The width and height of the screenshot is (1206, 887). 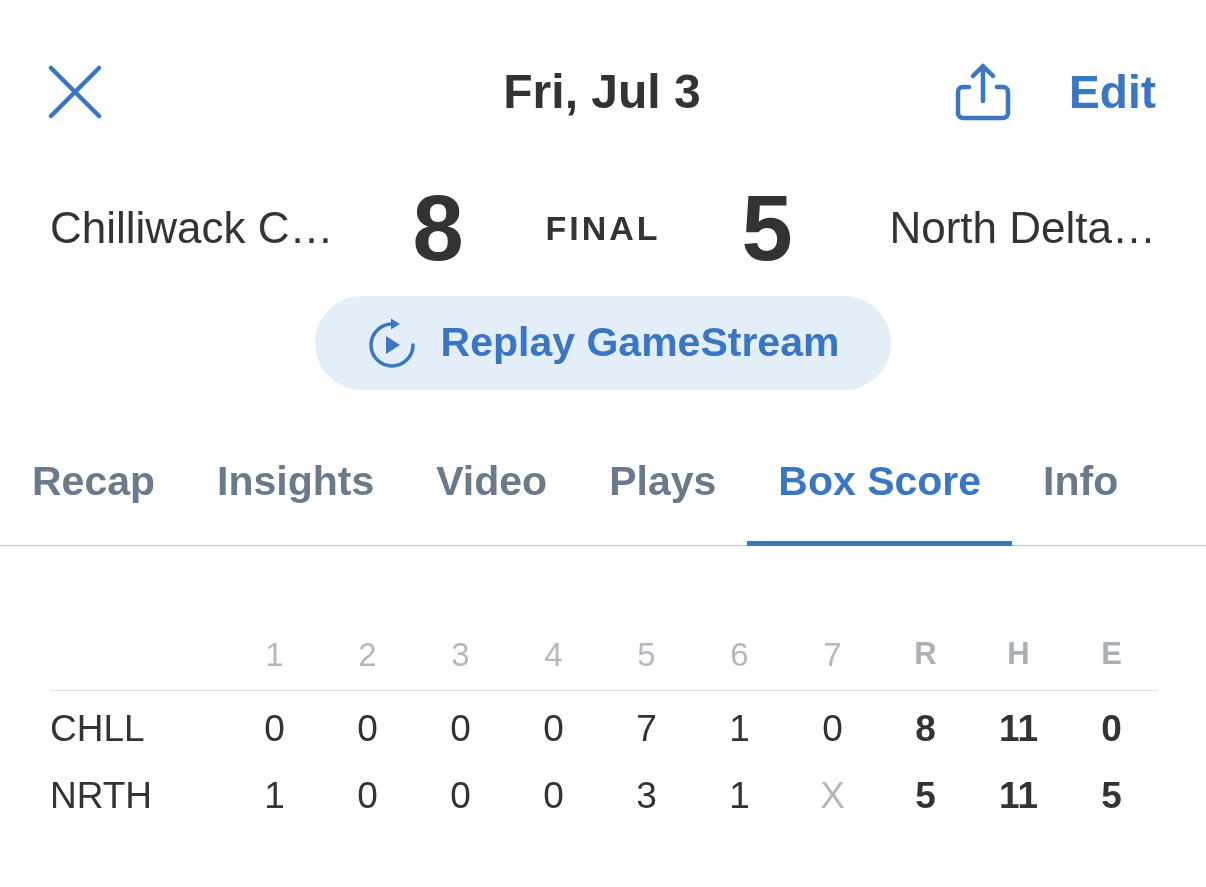 What do you see at coordinates (603, 343) in the screenshot?
I see `replay-button: Replay GameStream` at bounding box center [603, 343].